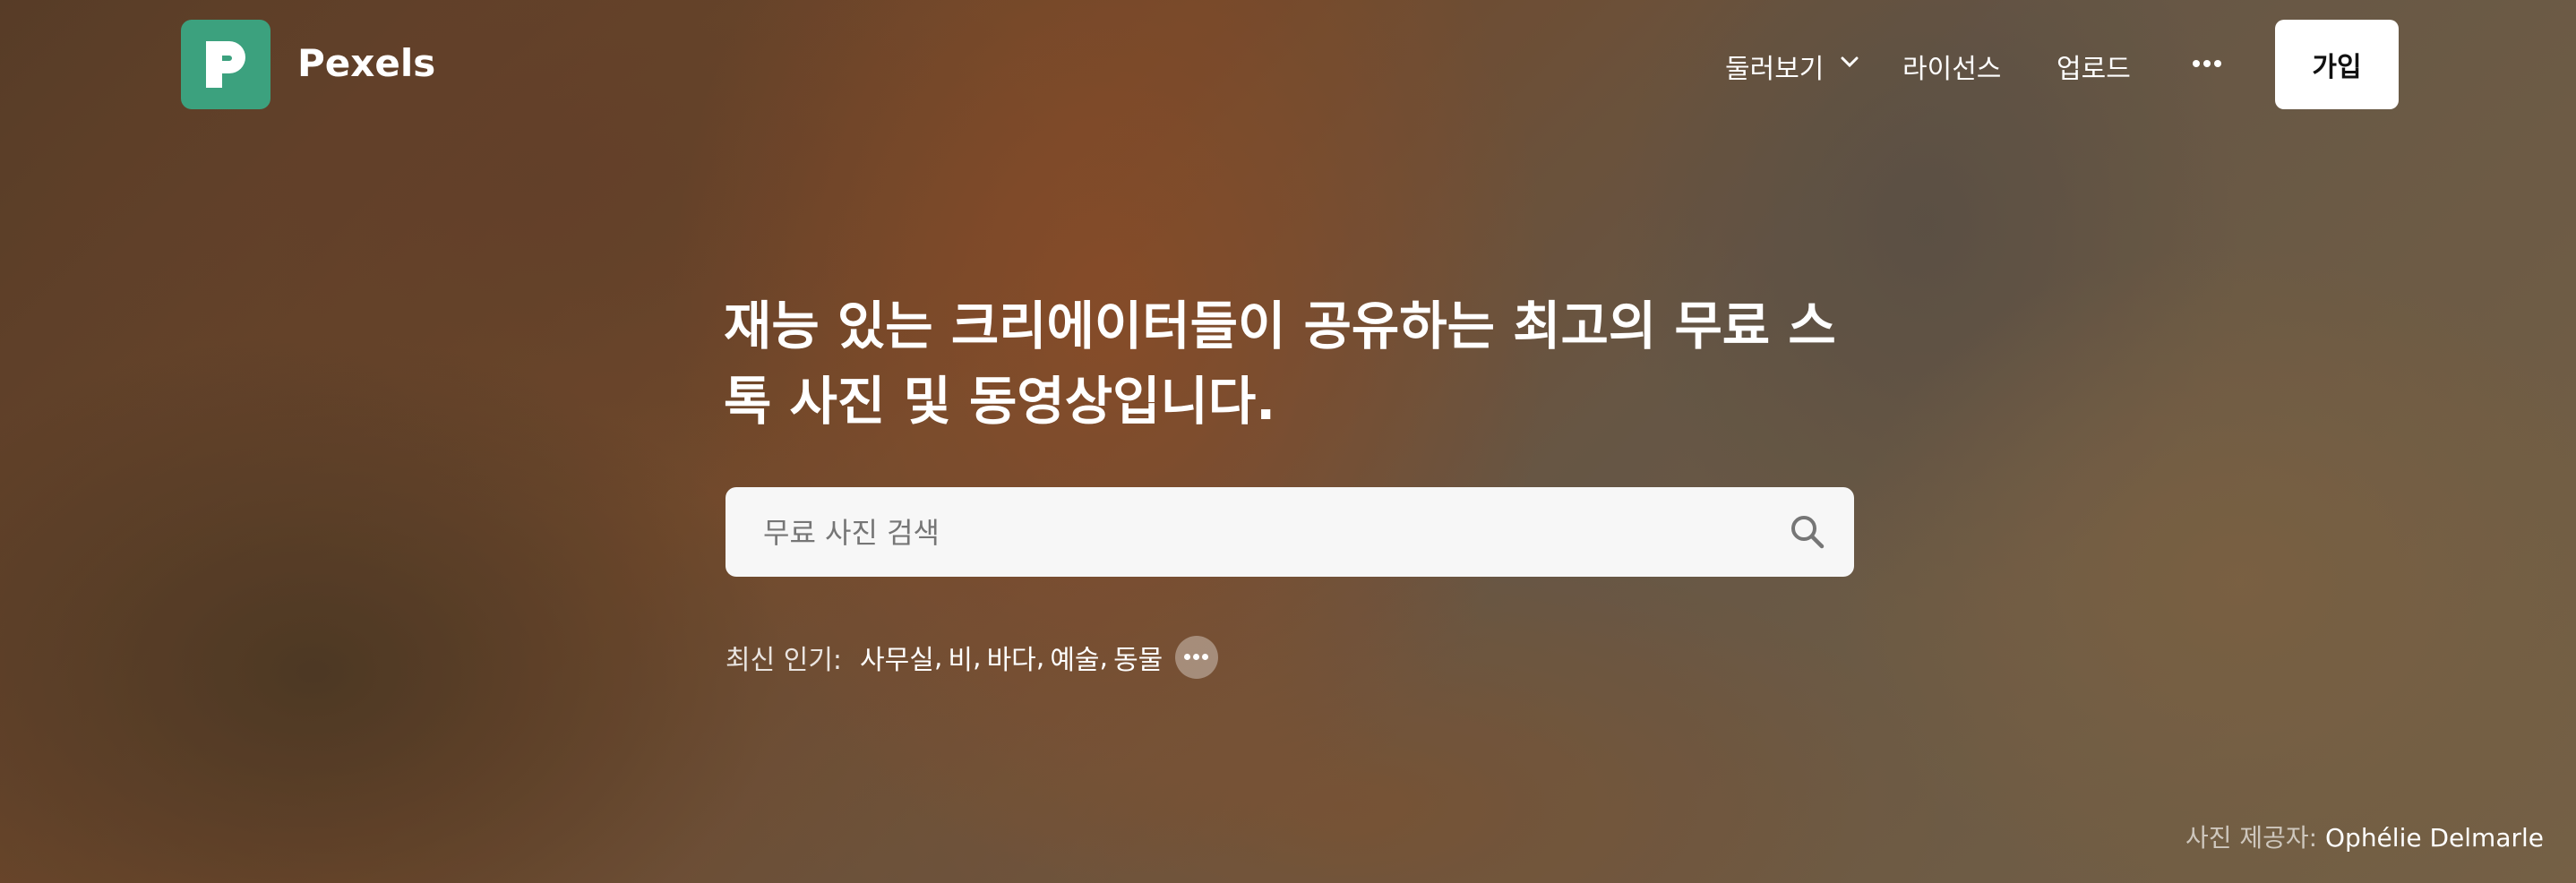 The image size is (2576, 883). Describe the element at coordinates (1288, 65) in the screenshot. I see `top-navigation: Pexels 둘러보기 라이선스 업로드 가입` at that location.